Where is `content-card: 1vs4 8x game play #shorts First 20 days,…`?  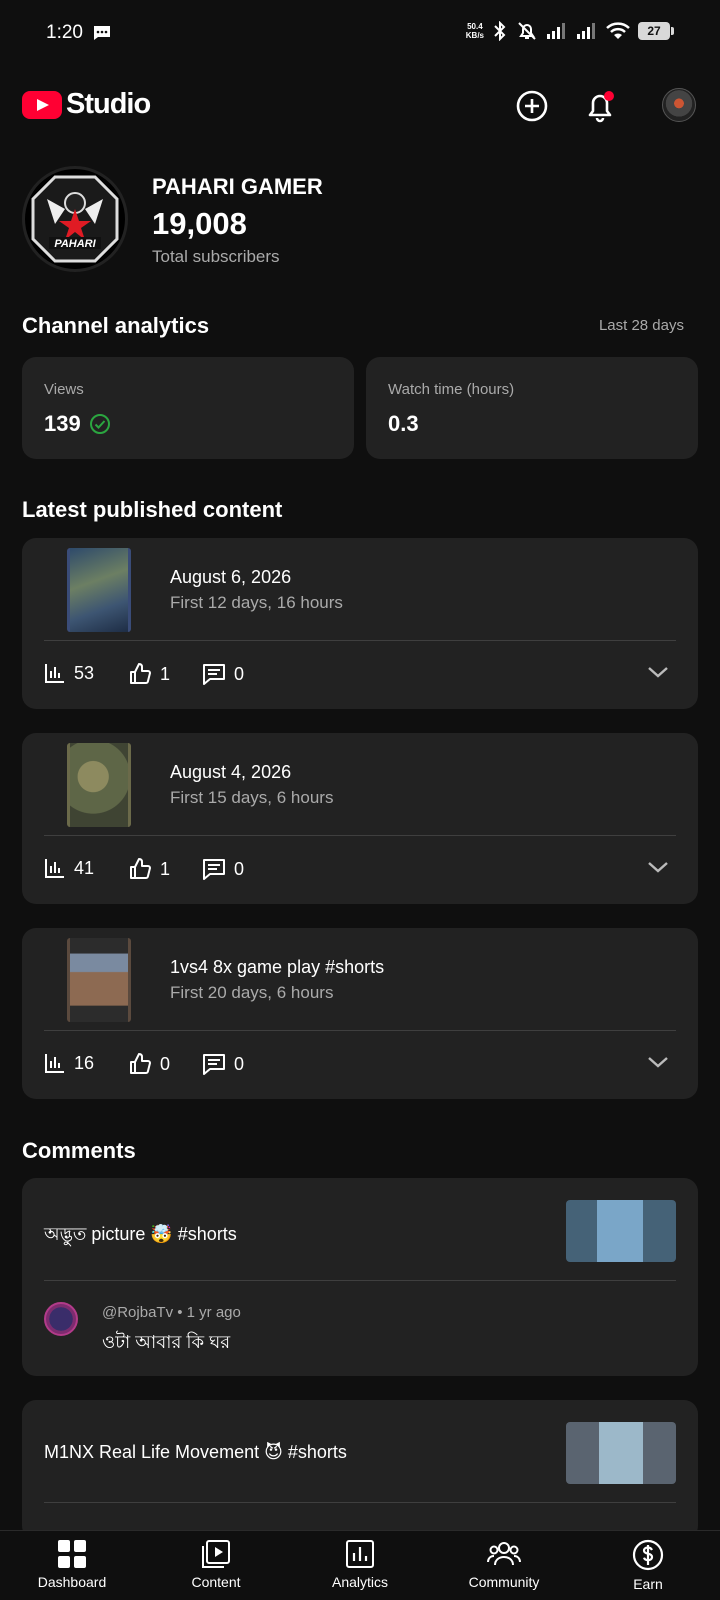 content-card: 1vs4 8x game play #shorts First 20 days,… is located at coordinates (360, 1013).